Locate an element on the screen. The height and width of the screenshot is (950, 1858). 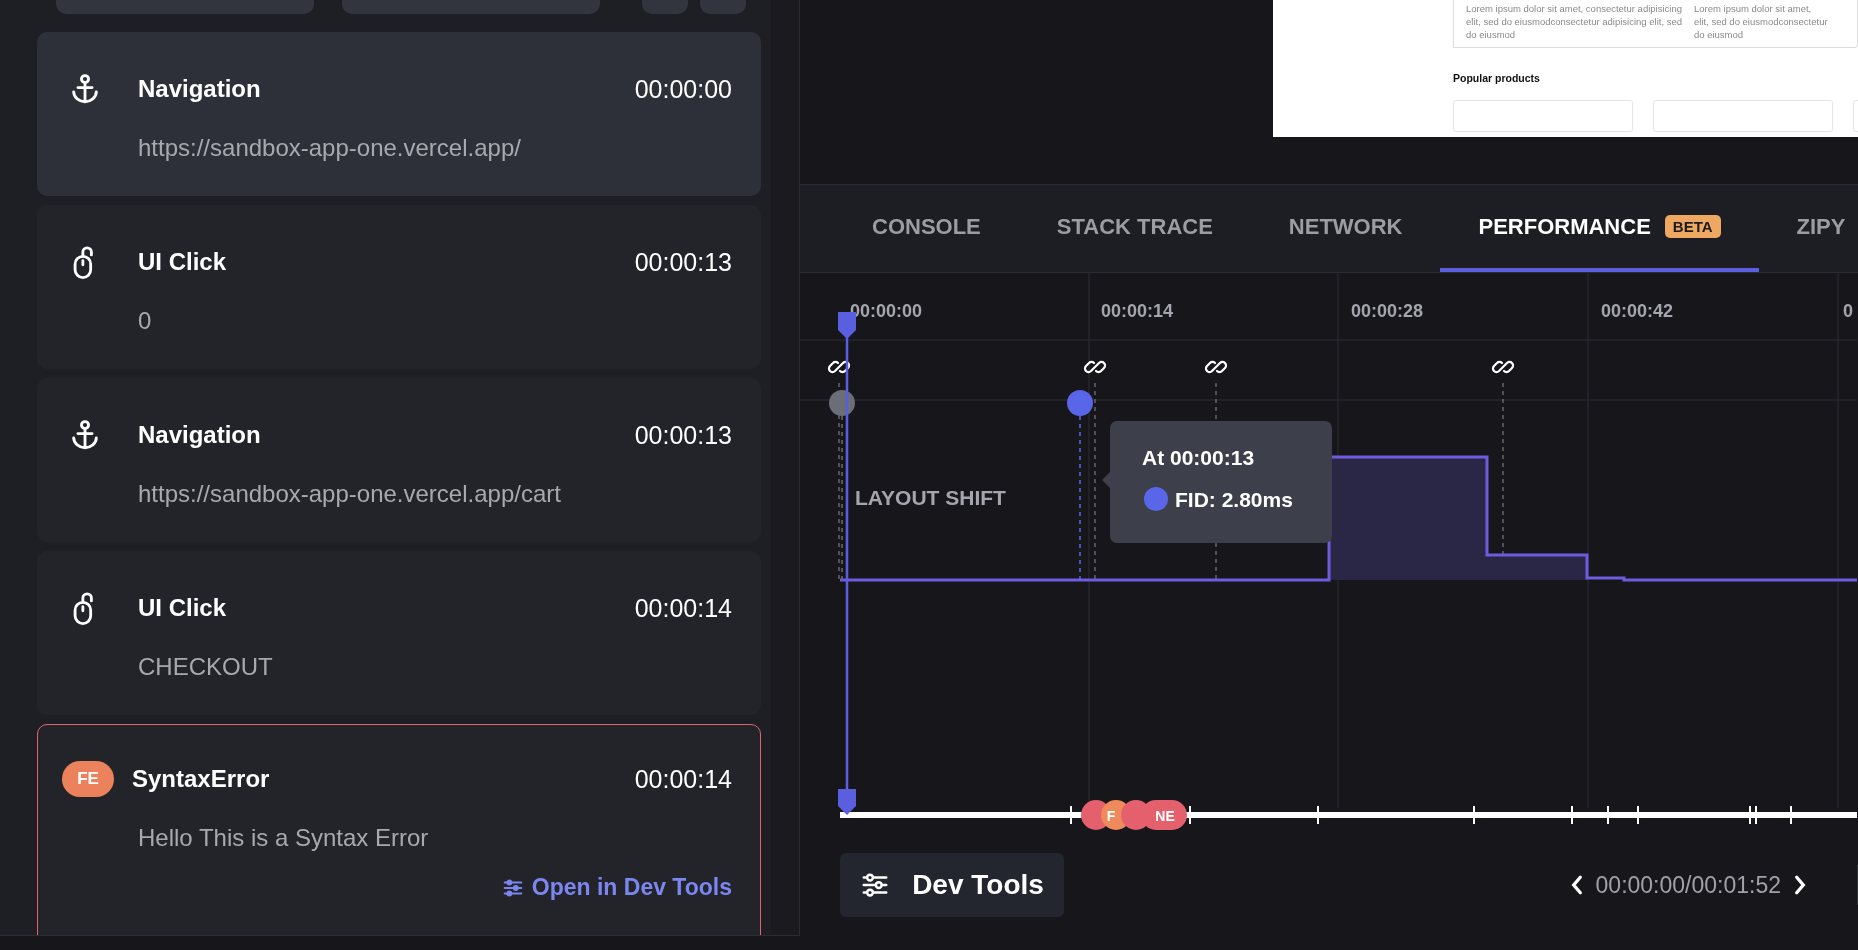
tooltip-value: FID: 2.80ms is located at coordinates (1234, 499).